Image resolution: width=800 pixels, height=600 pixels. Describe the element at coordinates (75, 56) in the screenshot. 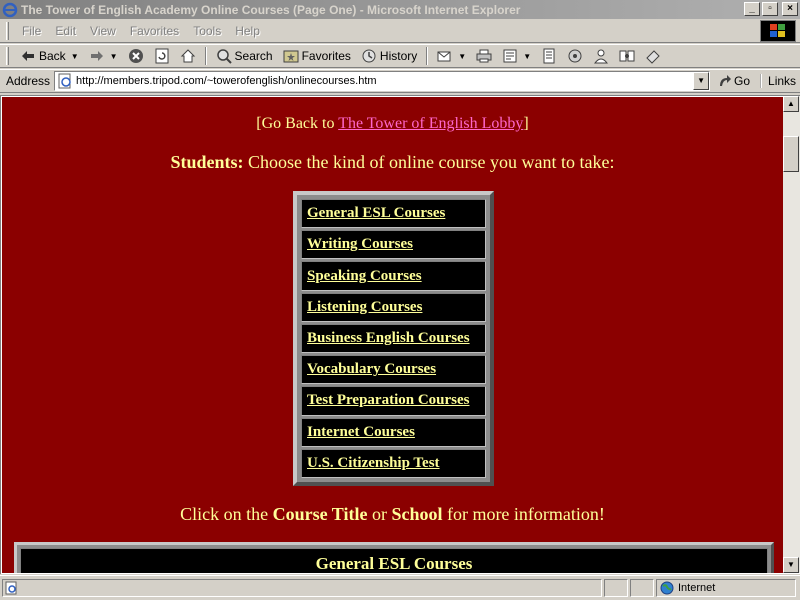

I see `back-dropdown-icon: ▼` at that location.